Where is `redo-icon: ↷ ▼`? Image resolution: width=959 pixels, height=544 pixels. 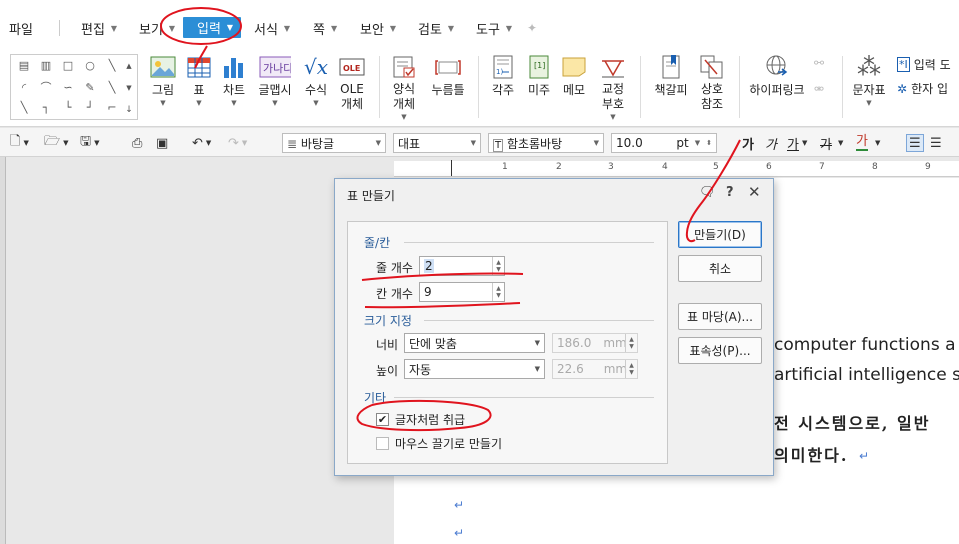
redo-icon: ↷ ▼ is located at coordinates (237, 143).